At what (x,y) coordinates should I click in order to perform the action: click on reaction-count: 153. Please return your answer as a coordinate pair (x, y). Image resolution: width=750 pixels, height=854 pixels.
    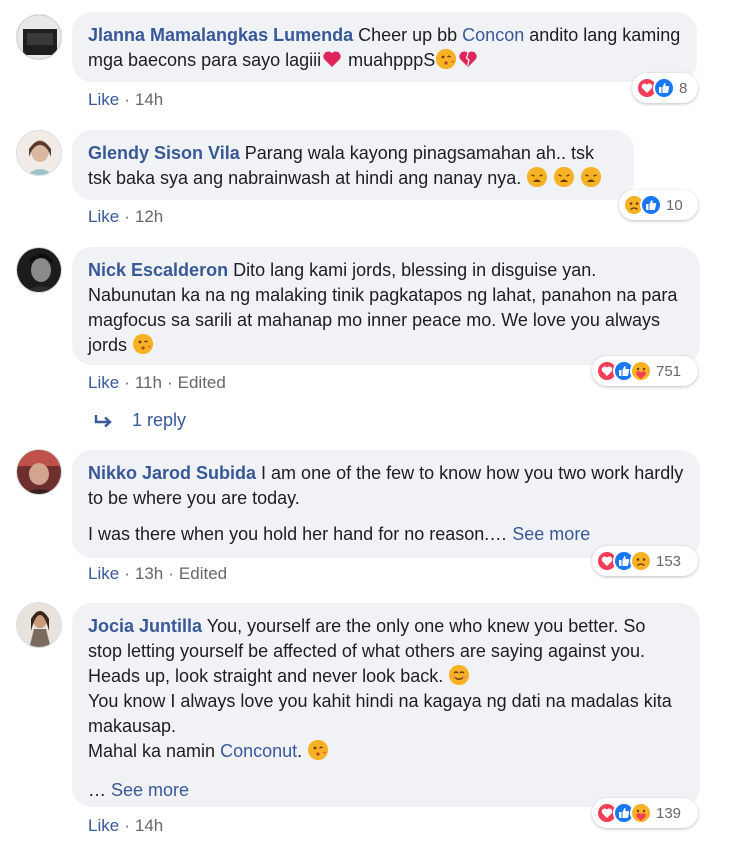
    Looking at the image, I should click on (669, 561).